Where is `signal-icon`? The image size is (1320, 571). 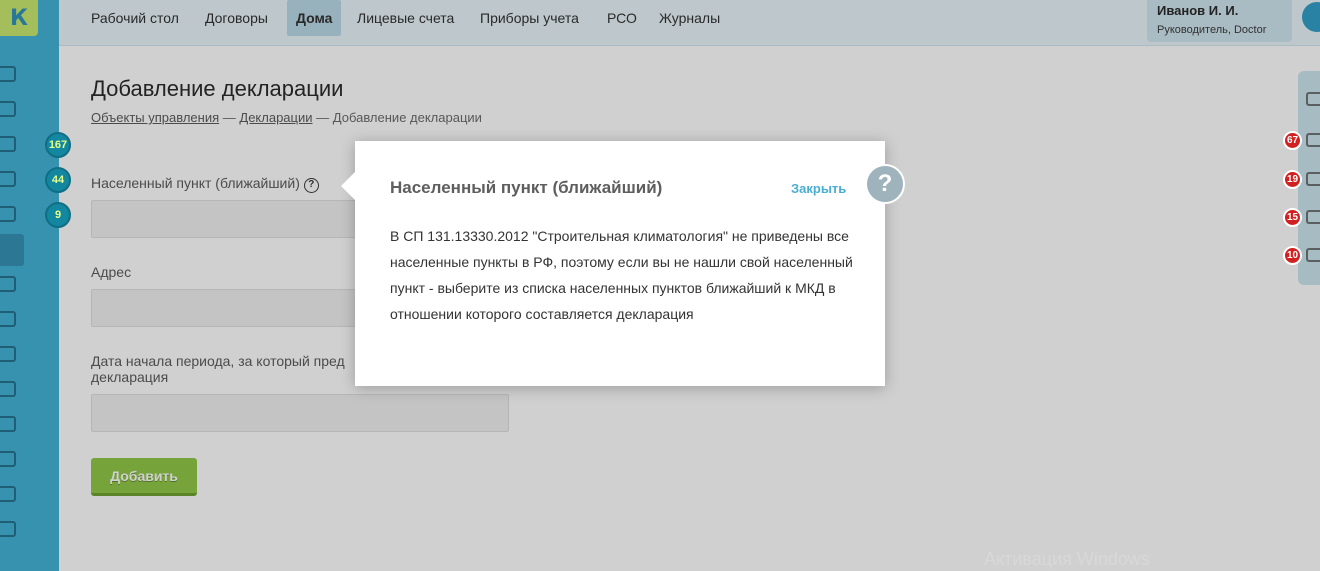
signal-icon is located at coordinates (1313, 179).